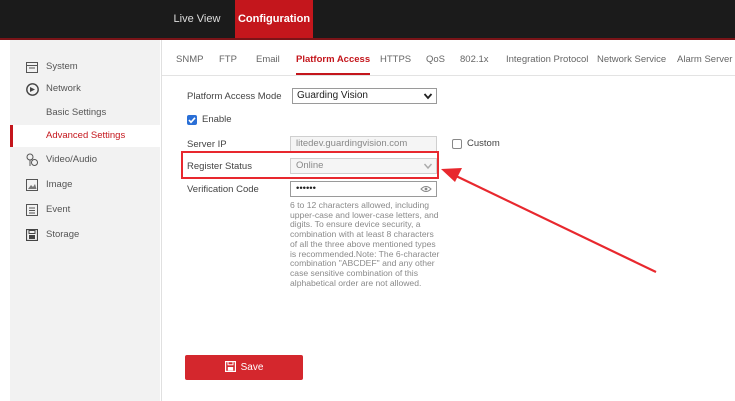 This screenshot has height=401, width=735. What do you see at coordinates (549, 220) in the screenshot?
I see `annotation-arrow` at bounding box center [549, 220].